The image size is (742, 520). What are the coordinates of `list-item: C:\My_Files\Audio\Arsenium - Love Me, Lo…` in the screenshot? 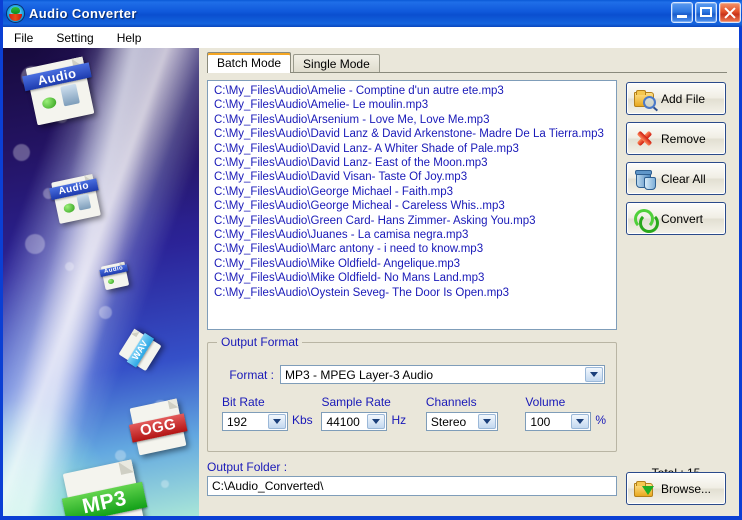 It's located at (414, 120).